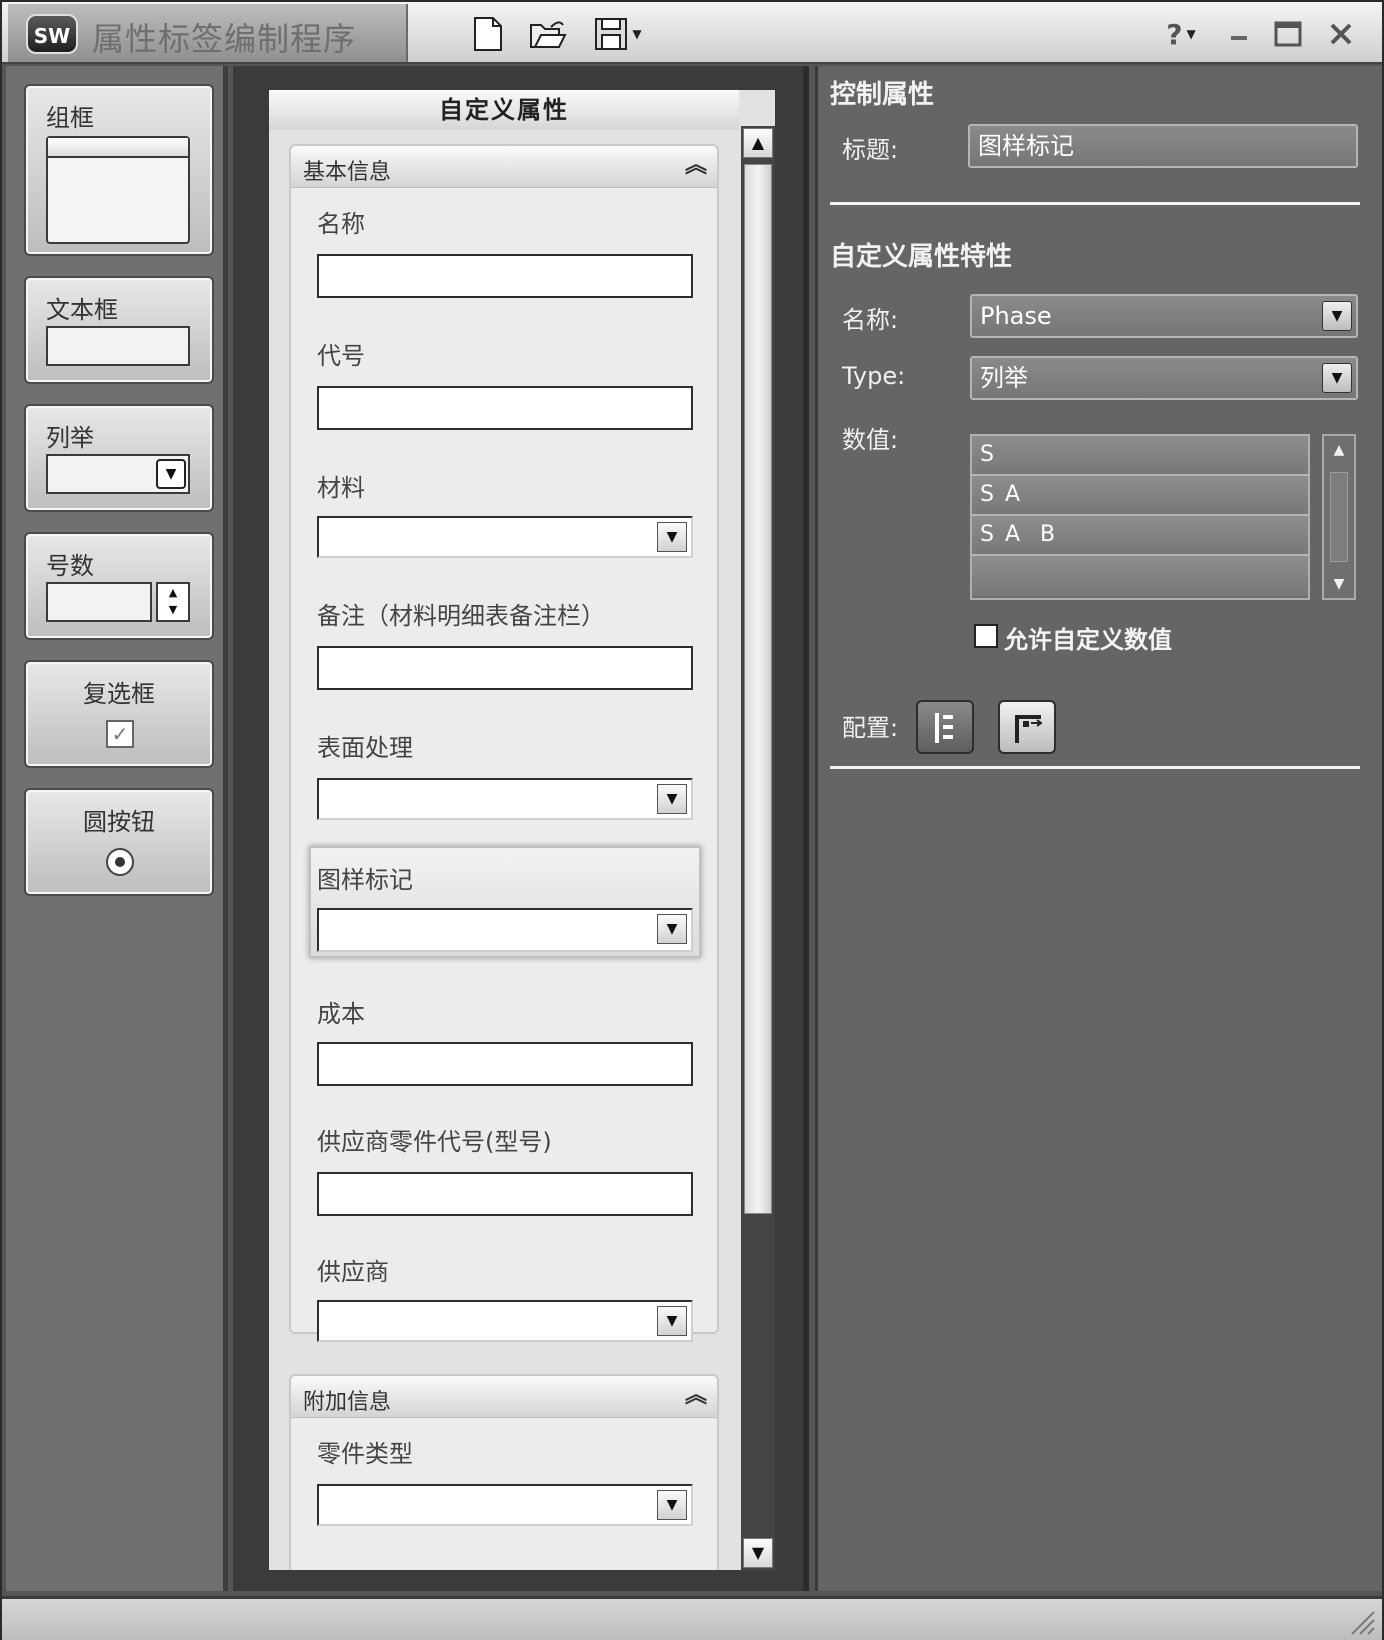  I want to click on field-label-vendor: 供应商, so click(353, 1272).